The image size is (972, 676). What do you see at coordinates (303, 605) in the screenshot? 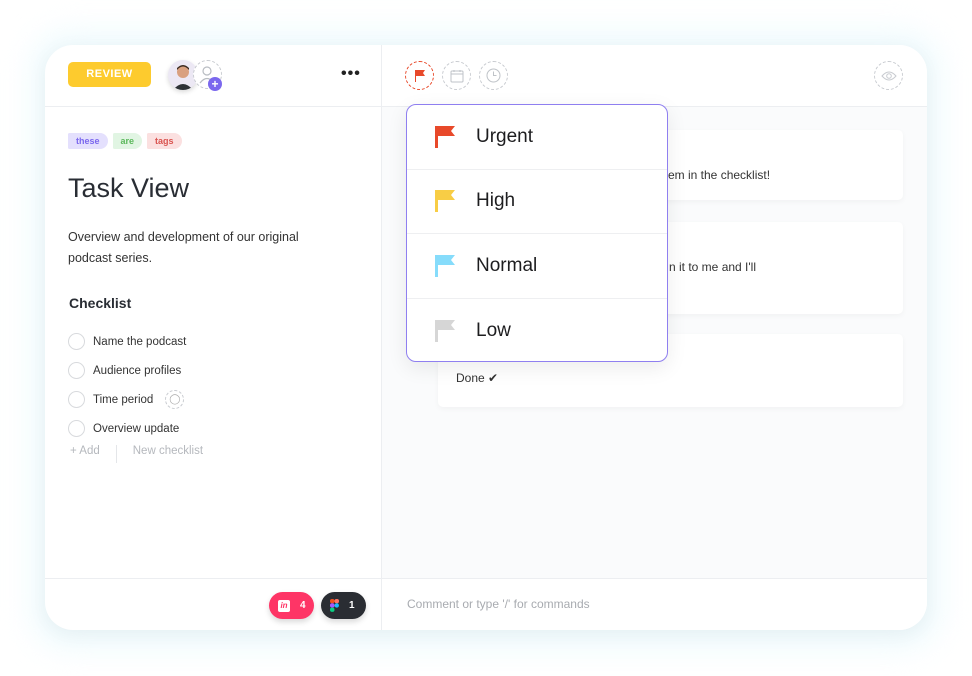
I see `invision-count: 4` at bounding box center [303, 605].